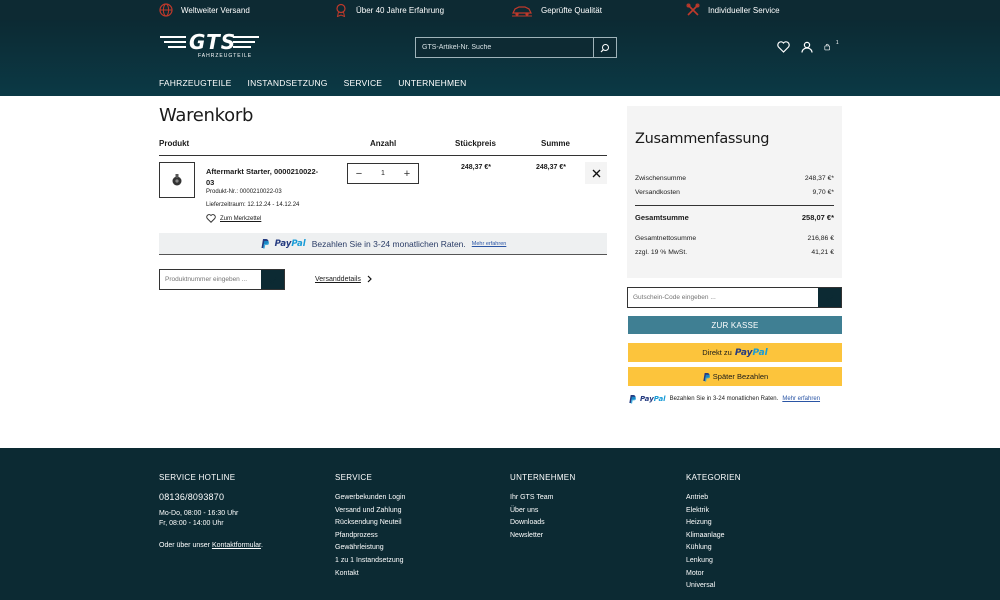  I want to click on shipping-value: 9,70 €*, so click(823, 192).